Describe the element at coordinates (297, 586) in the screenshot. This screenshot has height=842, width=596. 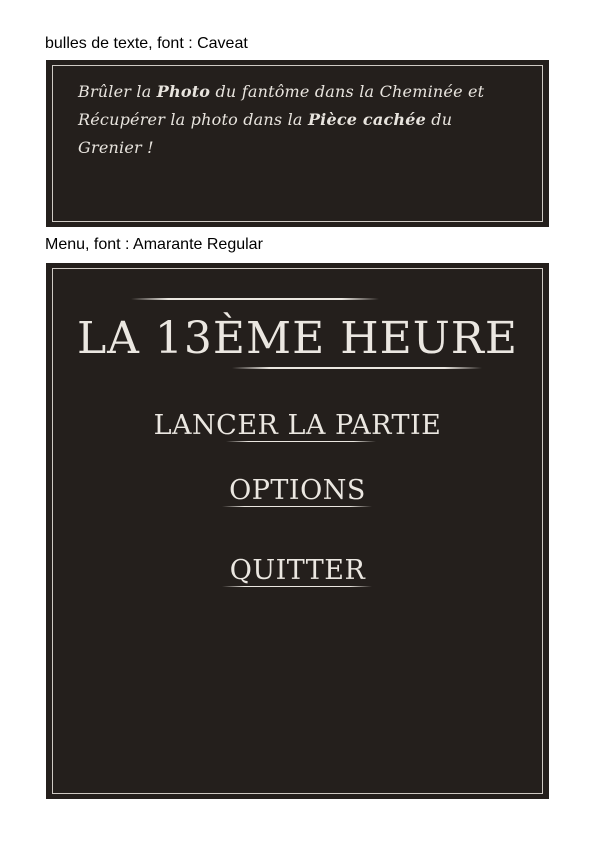
I see `quit-underline` at that location.